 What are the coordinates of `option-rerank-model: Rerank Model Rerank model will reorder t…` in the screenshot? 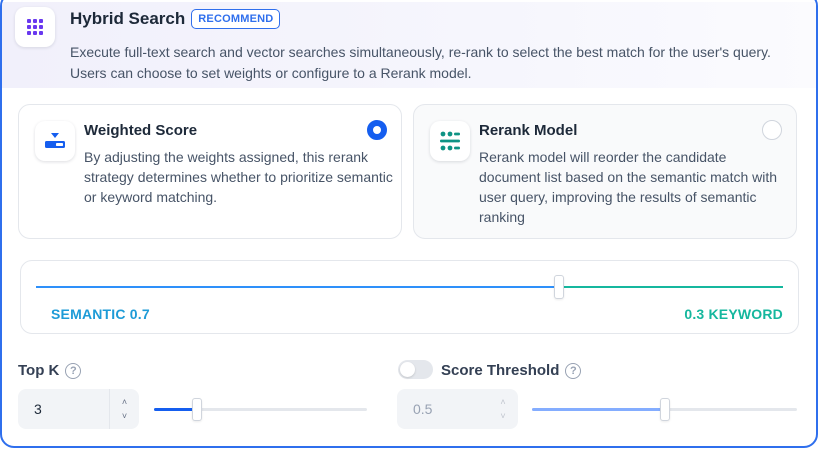 It's located at (605, 171).